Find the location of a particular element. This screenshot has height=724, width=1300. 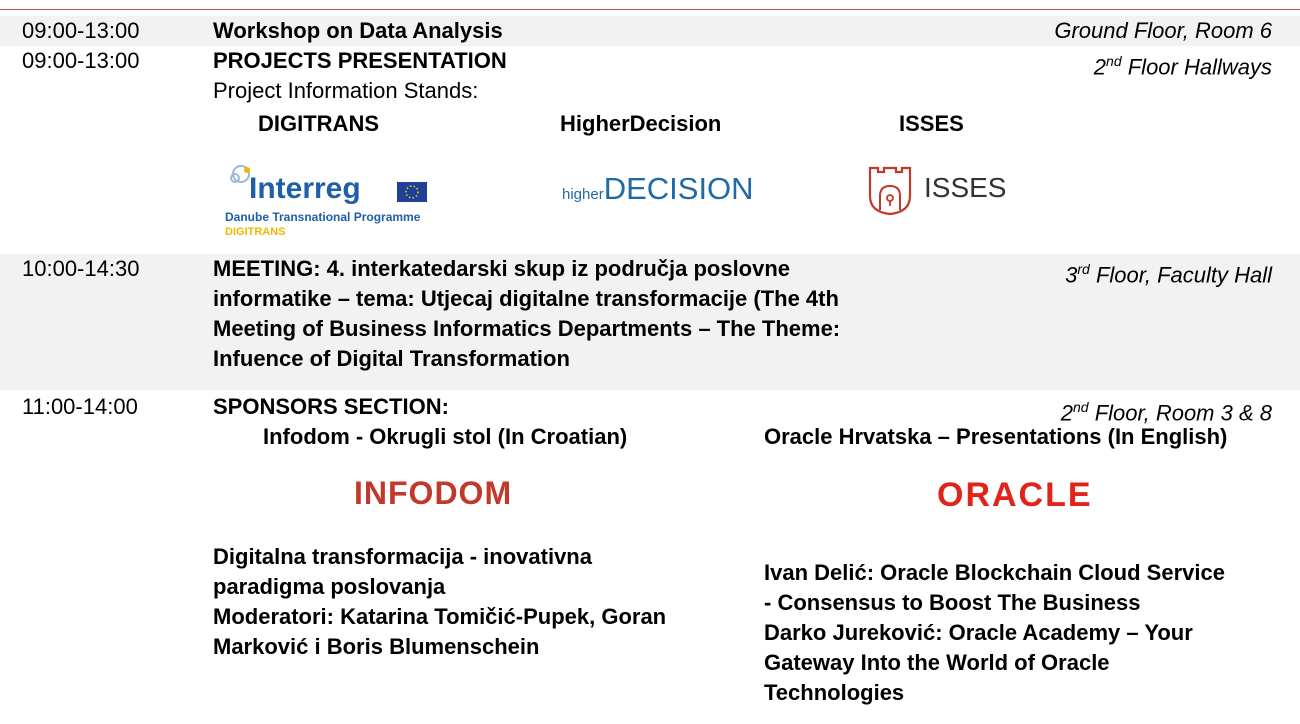

stand-isses: ISSES is located at coordinates (931, 123).